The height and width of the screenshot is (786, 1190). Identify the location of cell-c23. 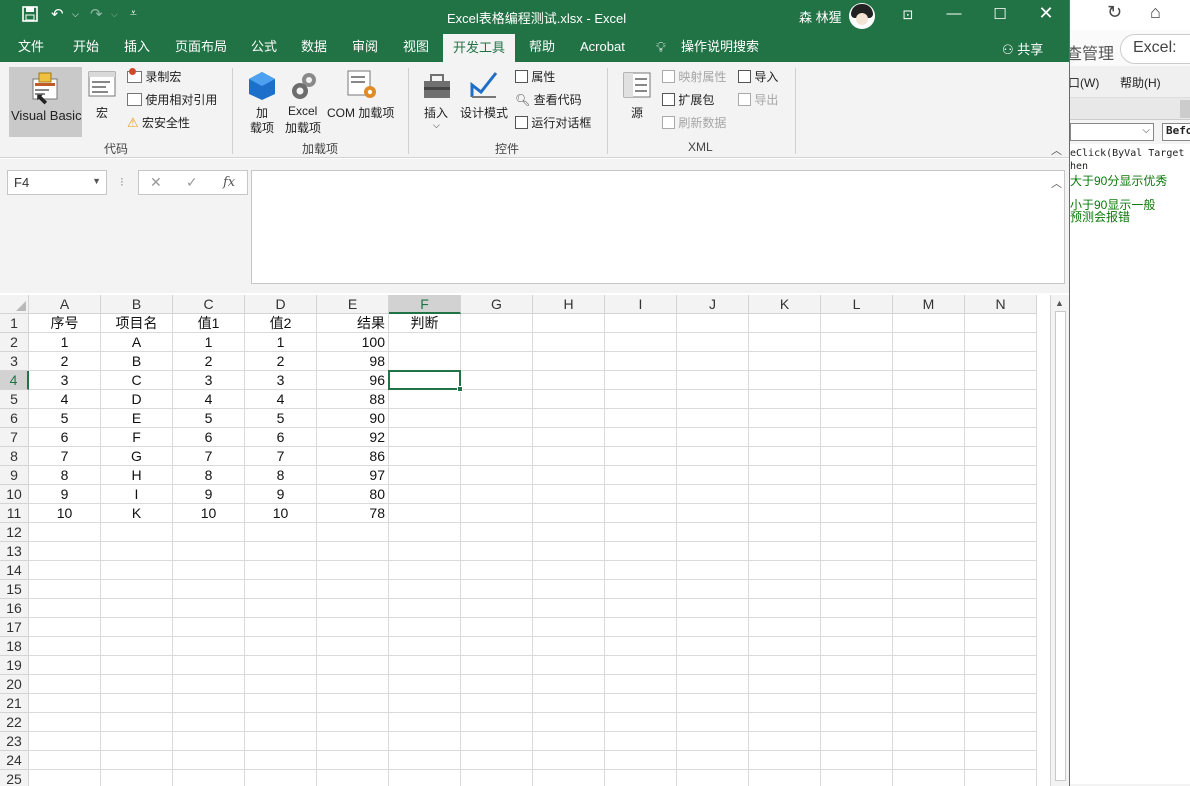
(209, 741).